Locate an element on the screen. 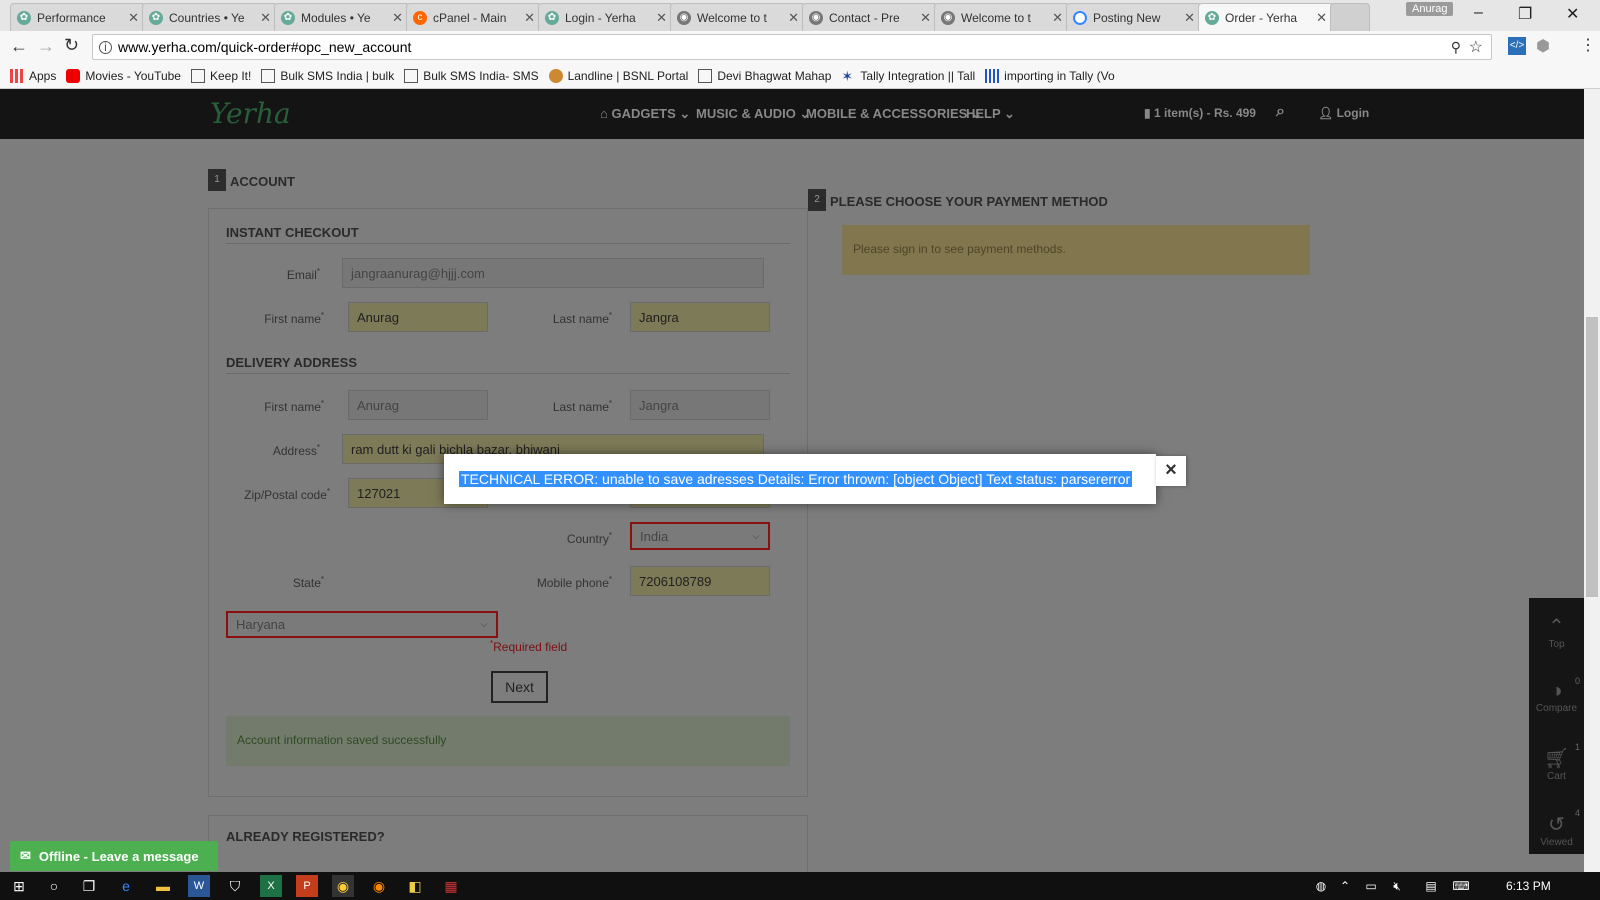 The width and height of the screenshot is (1600, 900). first-name-field: Anurag is located at coordinates (418, 317).